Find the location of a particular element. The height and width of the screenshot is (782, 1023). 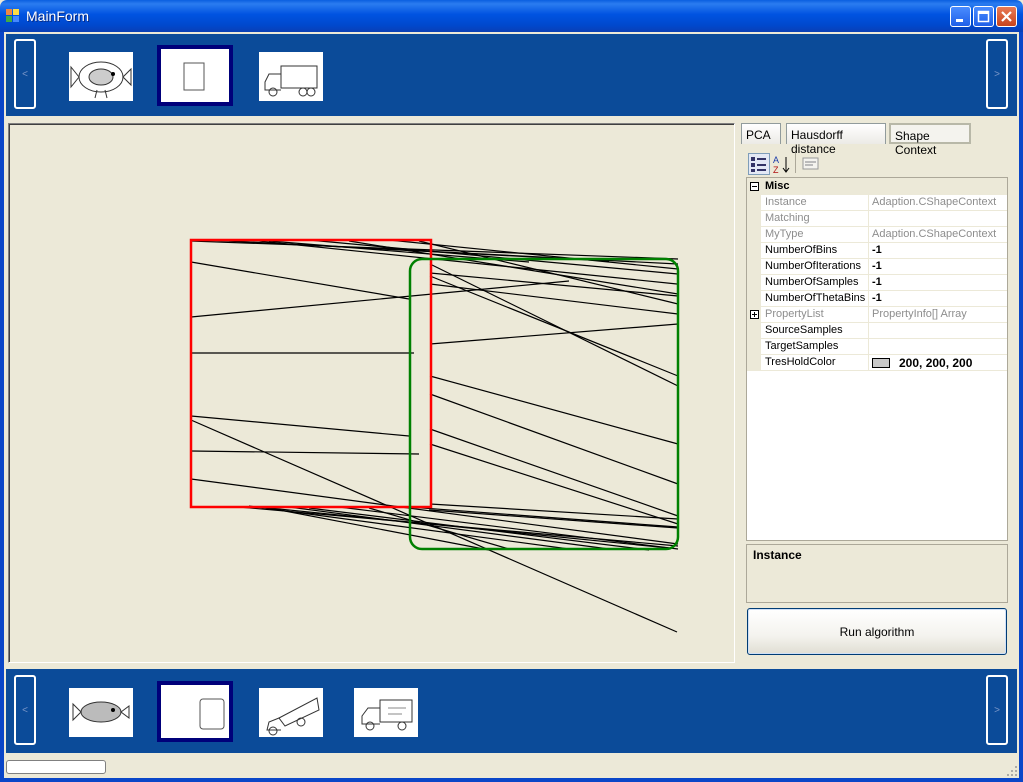

dump-truck-image is located at coordinates (293, 716).